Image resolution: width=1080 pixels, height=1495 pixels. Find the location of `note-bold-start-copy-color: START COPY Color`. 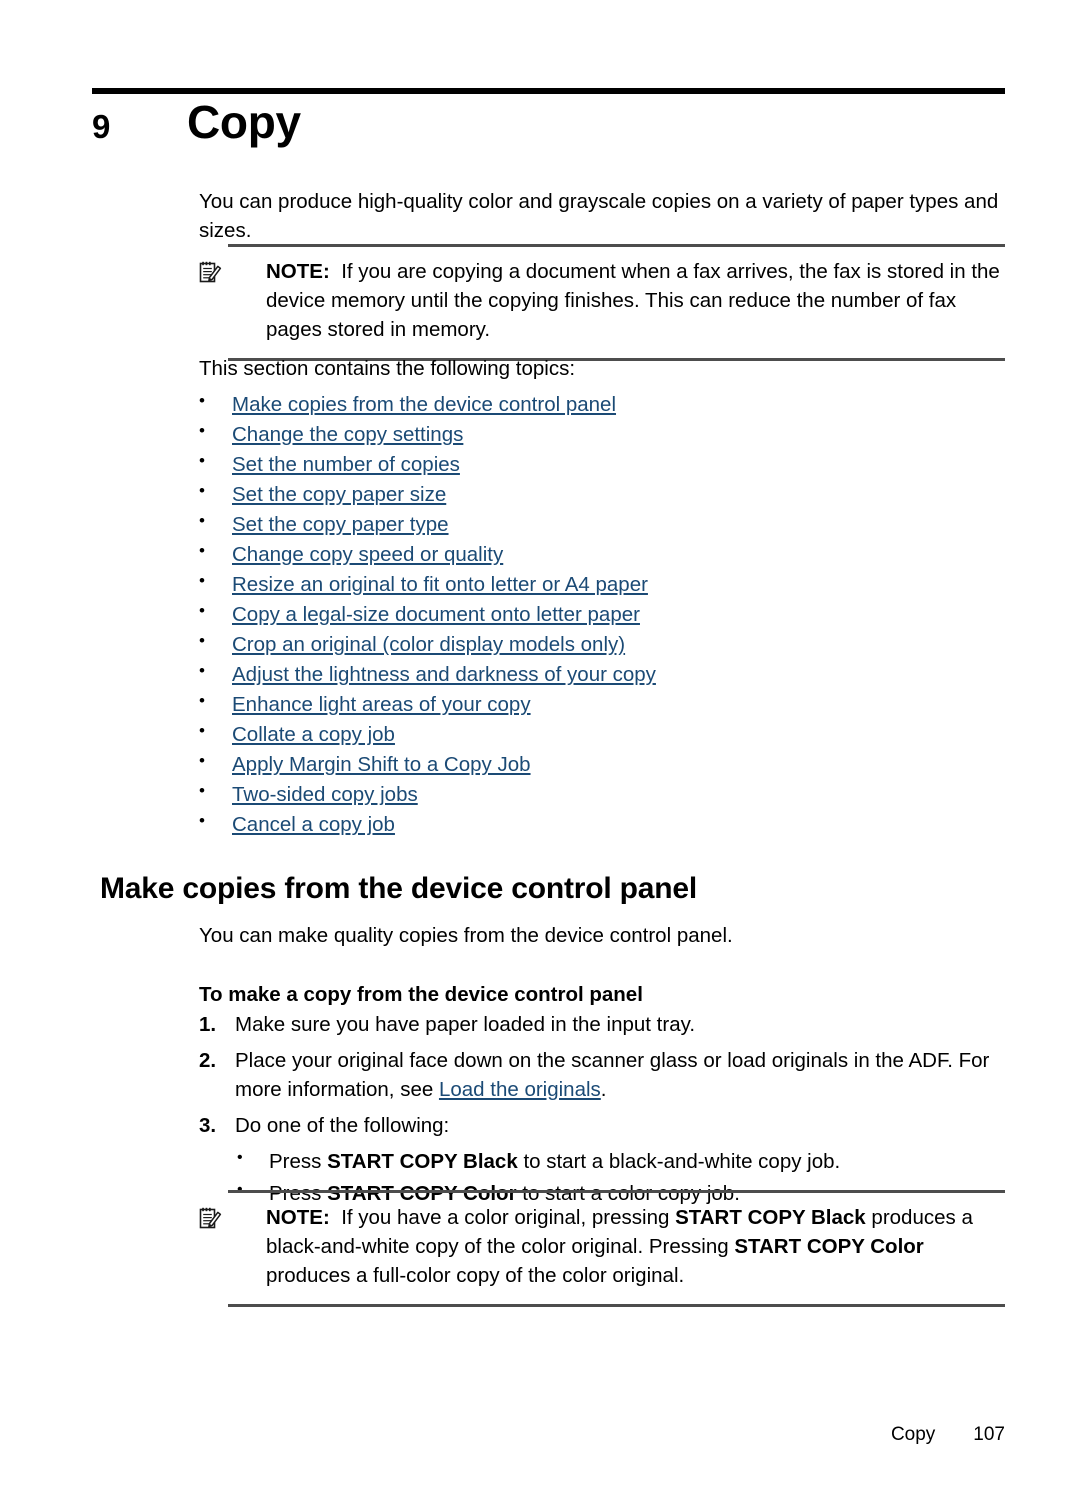

note-bold-start-copy-color: START COPY Color is located at coordinates (829, 1246).